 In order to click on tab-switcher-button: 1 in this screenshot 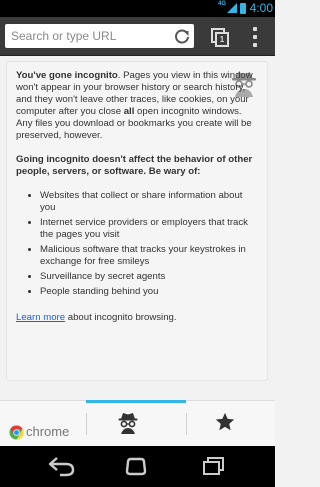, I will do `click(220, 37)`.